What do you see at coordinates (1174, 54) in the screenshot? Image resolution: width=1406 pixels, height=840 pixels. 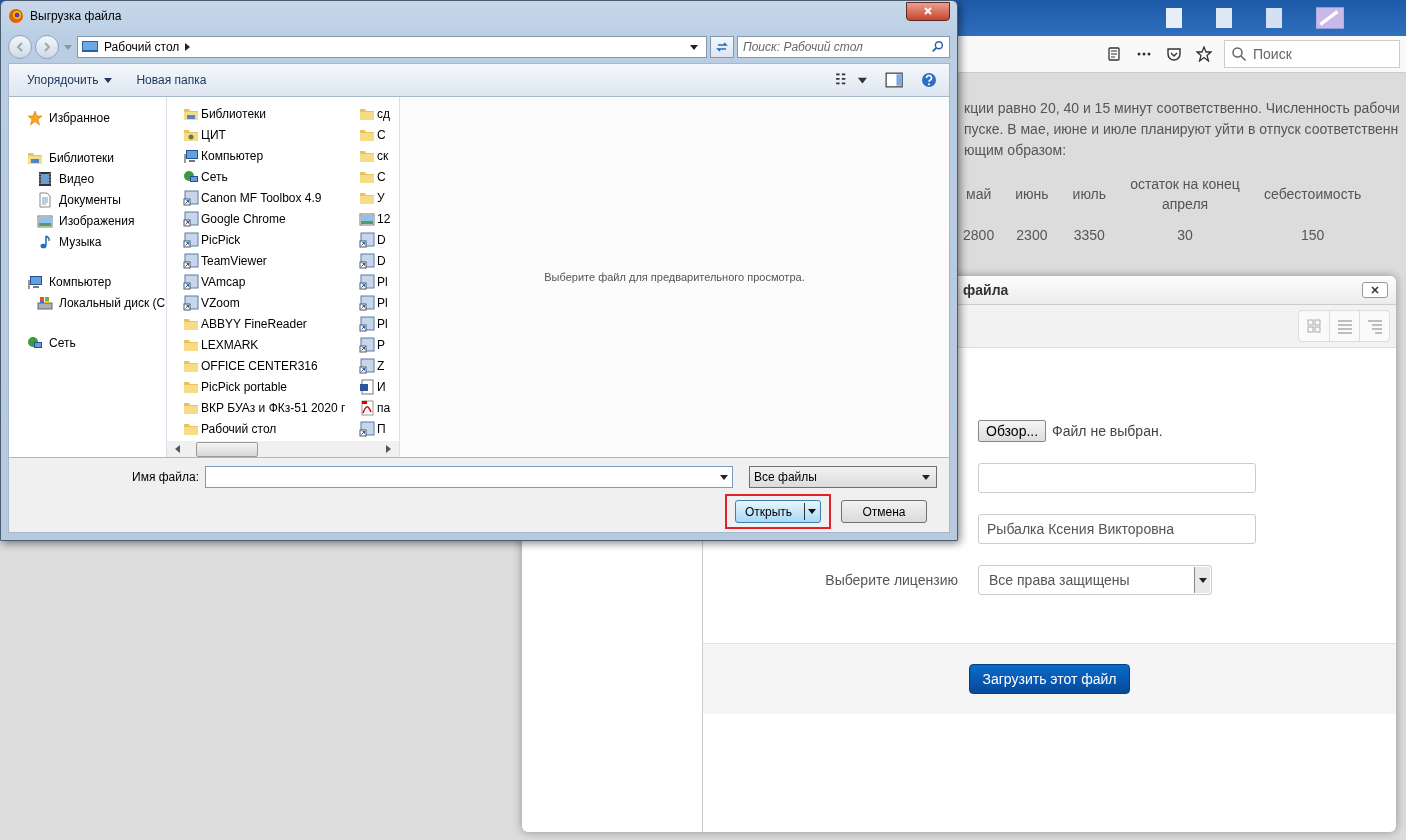 I see `pocket-icon` at bounding box center [1174, 54].